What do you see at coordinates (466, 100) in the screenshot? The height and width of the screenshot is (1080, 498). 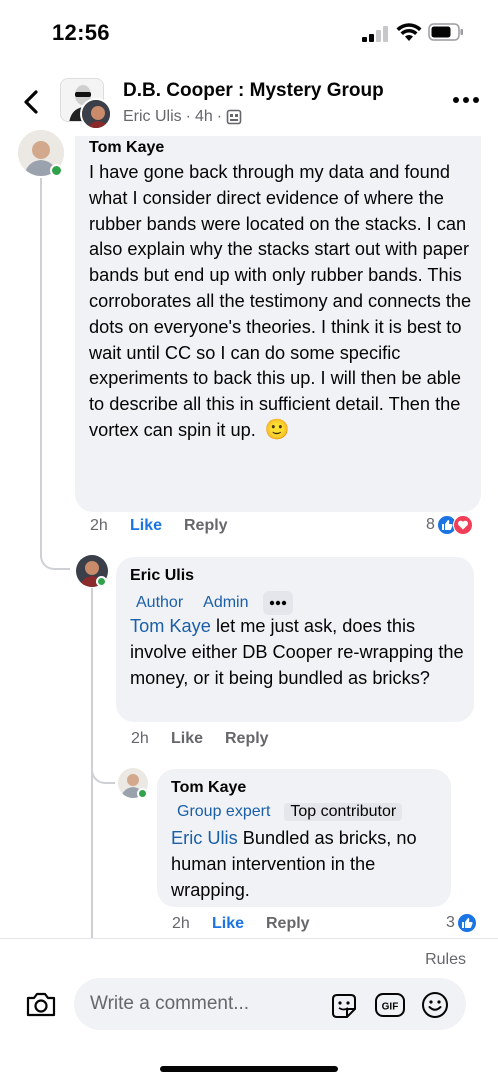 I see `more-options-icon` at bounding box center [466, 100].